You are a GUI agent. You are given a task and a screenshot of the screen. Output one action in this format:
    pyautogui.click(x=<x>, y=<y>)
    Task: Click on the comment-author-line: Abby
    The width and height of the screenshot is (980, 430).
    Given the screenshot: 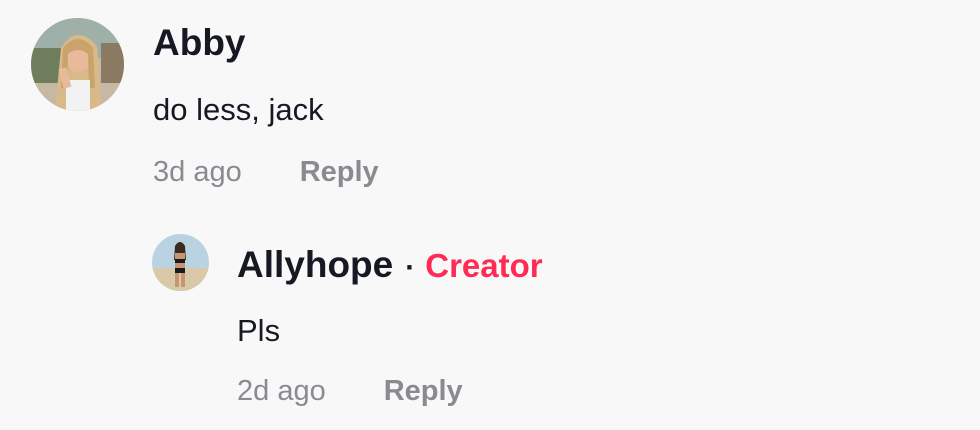 What is the action you would take?
    pyautogui.click(x=199, y=43)
    